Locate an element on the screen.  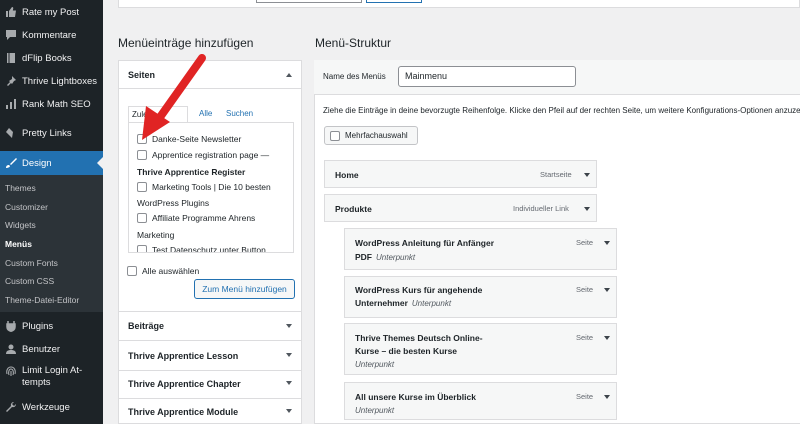
sidebar-item-werkzeuge: Werkzeuge is located at coordinates (51, 407).